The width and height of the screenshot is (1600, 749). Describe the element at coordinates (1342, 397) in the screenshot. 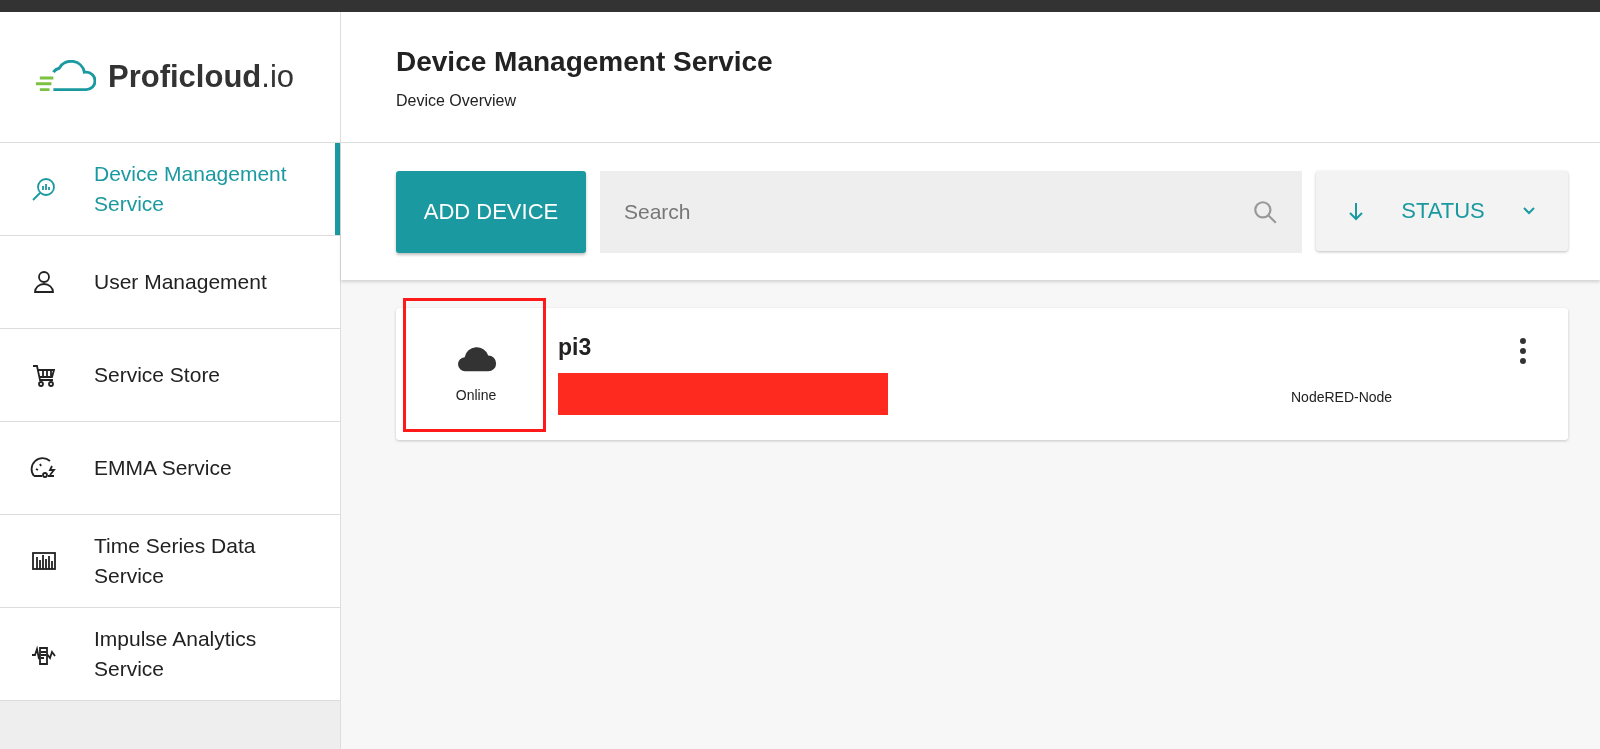

I see `device-type: NodeRED-Node` at that location.